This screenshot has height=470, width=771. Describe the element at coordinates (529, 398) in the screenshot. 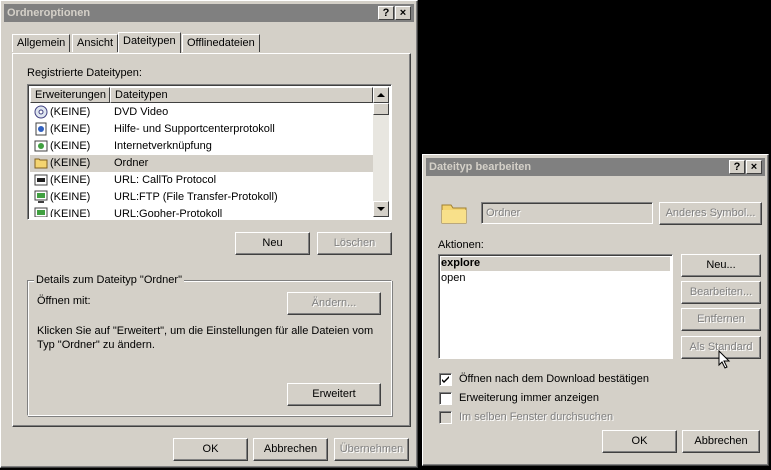

I see `always-show-extension-label: Erweiterung immer anzeigen` at that location.